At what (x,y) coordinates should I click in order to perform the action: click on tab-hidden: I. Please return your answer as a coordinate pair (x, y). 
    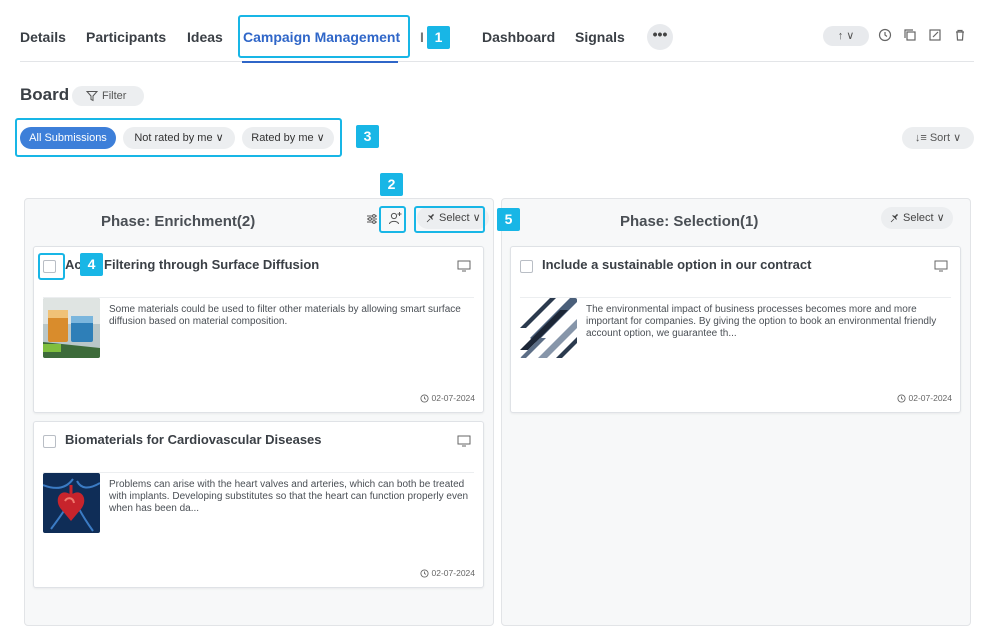
    Looking at the image, I should click on (422, 37).